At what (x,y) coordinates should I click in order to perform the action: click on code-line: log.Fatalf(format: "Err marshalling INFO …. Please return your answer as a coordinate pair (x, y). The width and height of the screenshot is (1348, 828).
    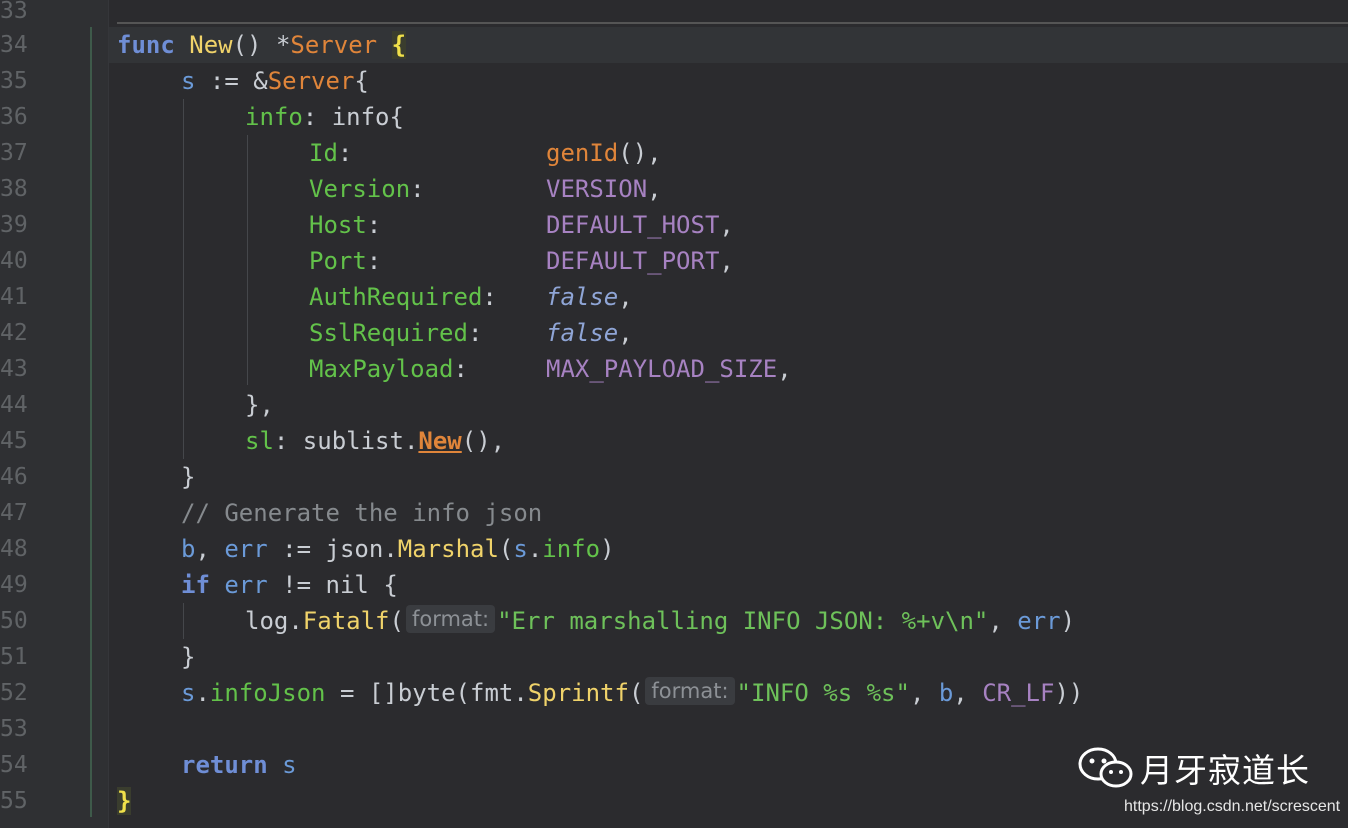
    Looking at the image, I should click on (674, 621).